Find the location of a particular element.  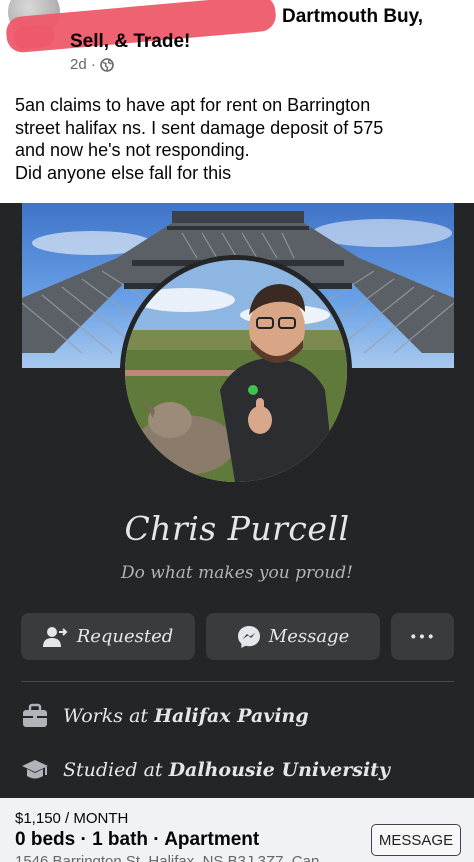

more-icon: ··· is located at coordinates (422, 636).